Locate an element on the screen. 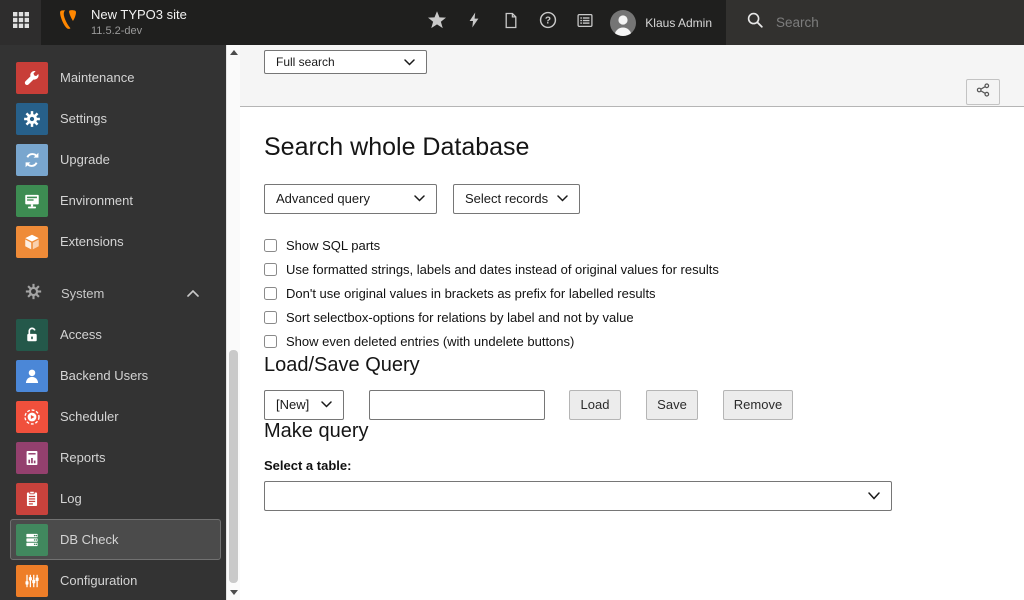  sidebar-item-environment: Environment is located at coordinates (113, 200).